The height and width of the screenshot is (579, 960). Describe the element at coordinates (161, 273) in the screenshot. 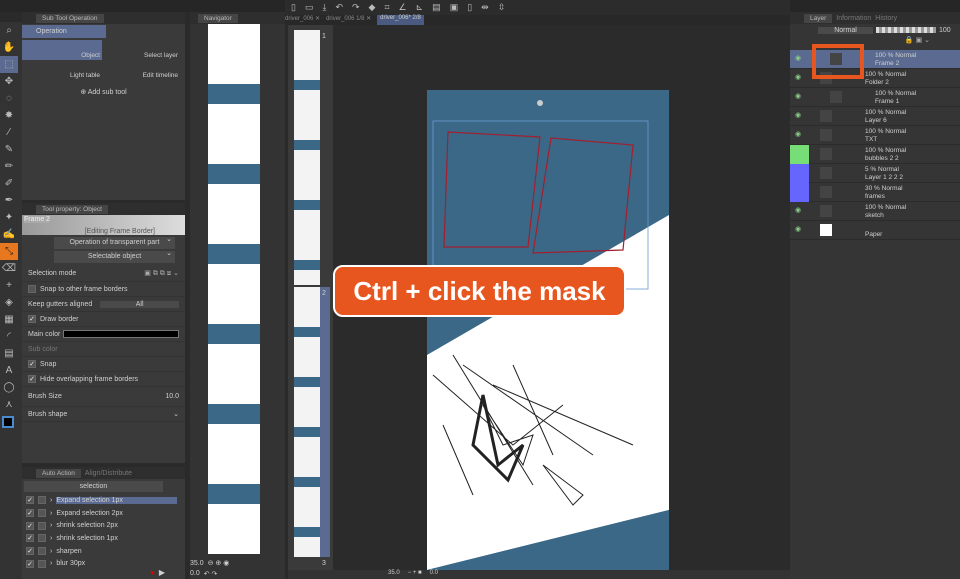

I see `selection-mode-buttons: ▣ ⧉ ⧉ ⧈ ⌄` at that location.